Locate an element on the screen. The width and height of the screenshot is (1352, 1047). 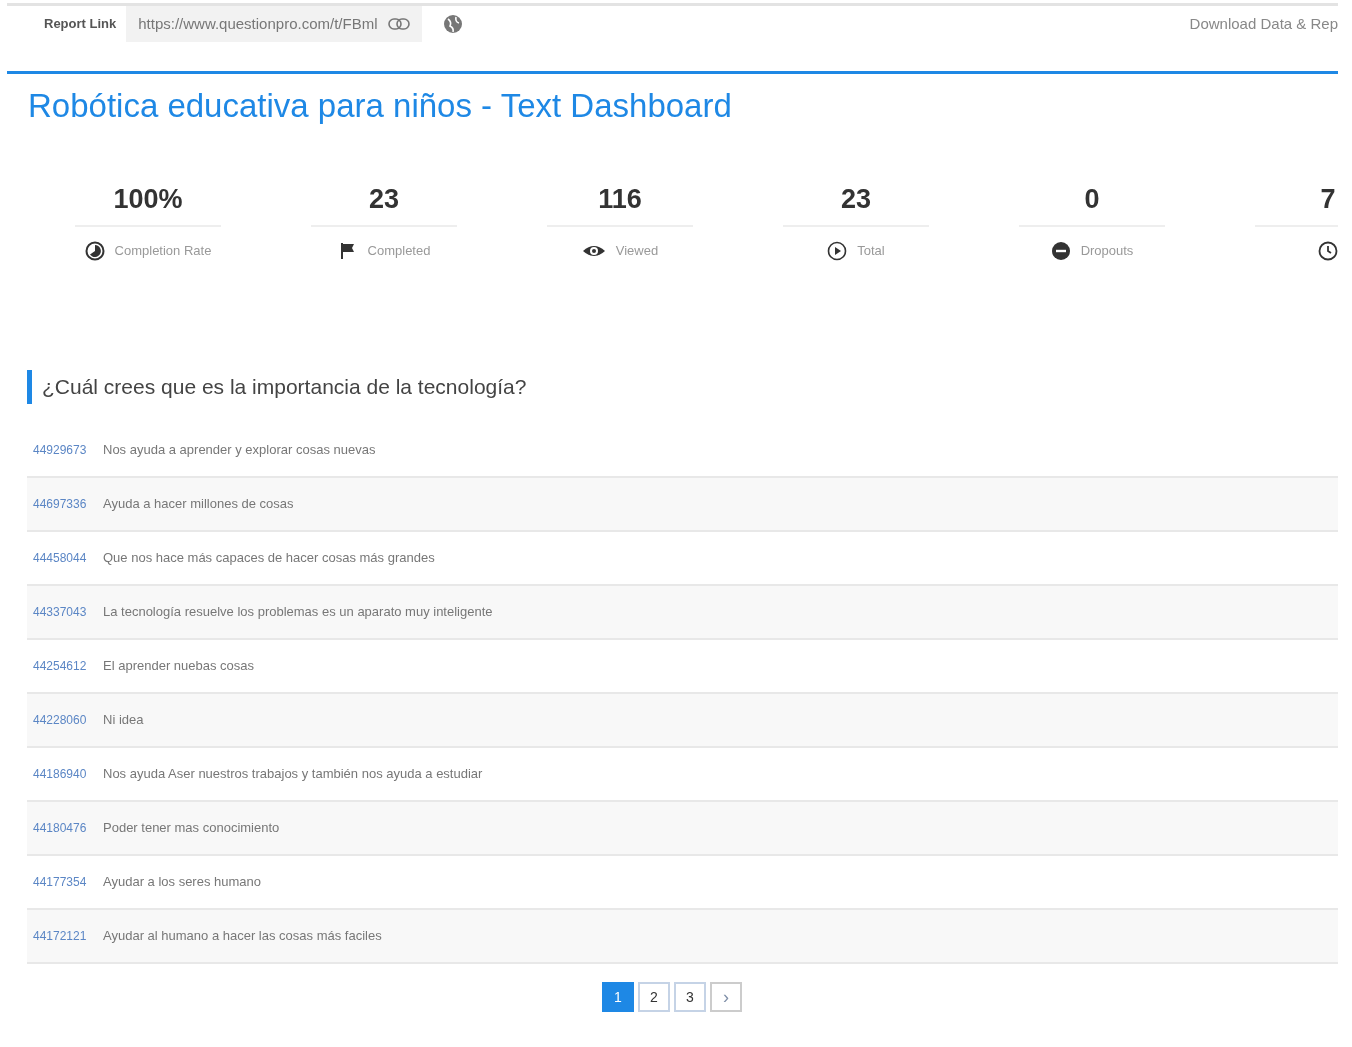
dashboard-title: Robótica educativa para niños - Text Dashboard is located at coordinates (380, 106).